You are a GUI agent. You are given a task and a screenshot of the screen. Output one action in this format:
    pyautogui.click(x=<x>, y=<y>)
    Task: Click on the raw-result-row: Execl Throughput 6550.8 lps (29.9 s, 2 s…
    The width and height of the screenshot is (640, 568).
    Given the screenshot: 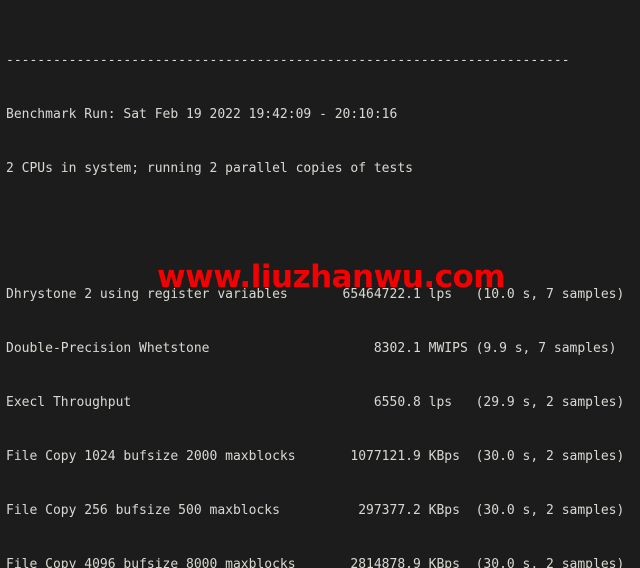 What is the action you would take?
    pyautogui.click(x=315, y=402)
    